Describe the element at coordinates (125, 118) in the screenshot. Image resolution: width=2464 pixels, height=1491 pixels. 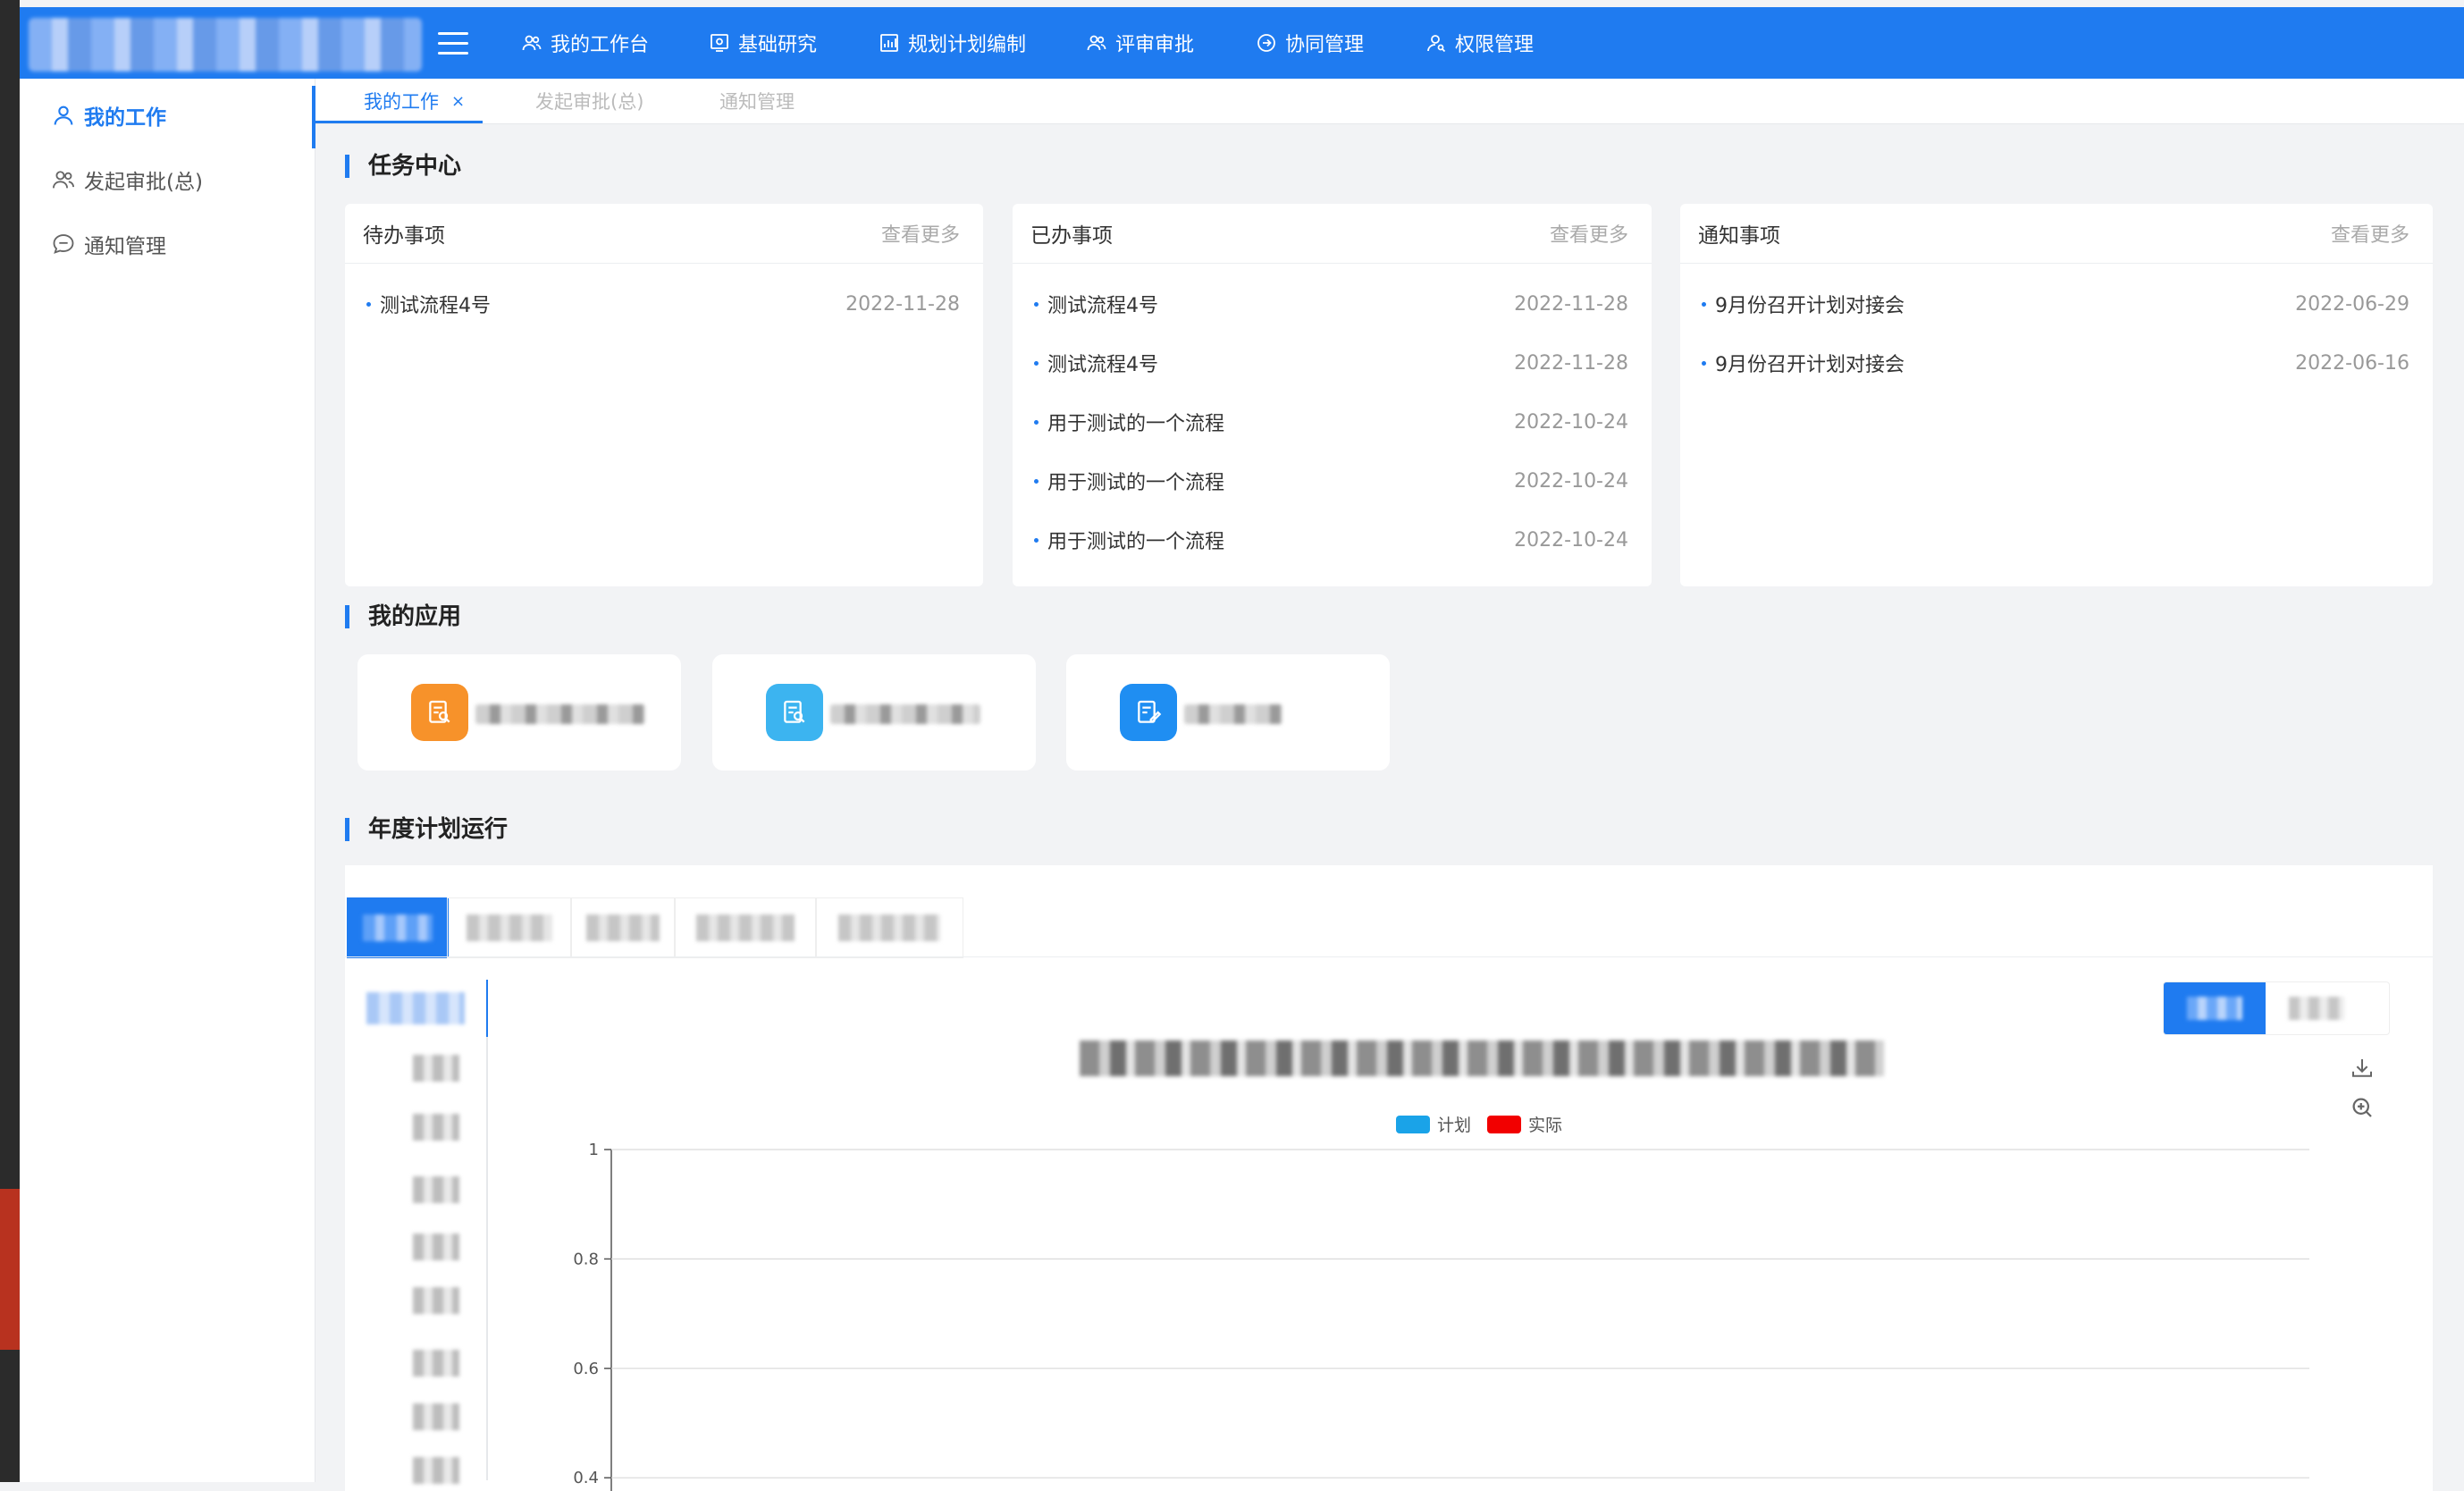
I see `sidebar-item-label: 我的工作` at that location.